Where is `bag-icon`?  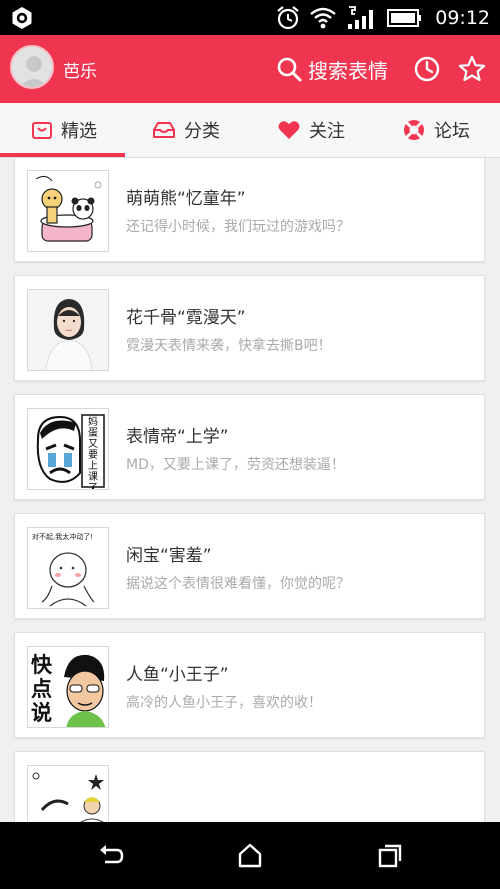
bag-icon is located at coordinates (42, 130).